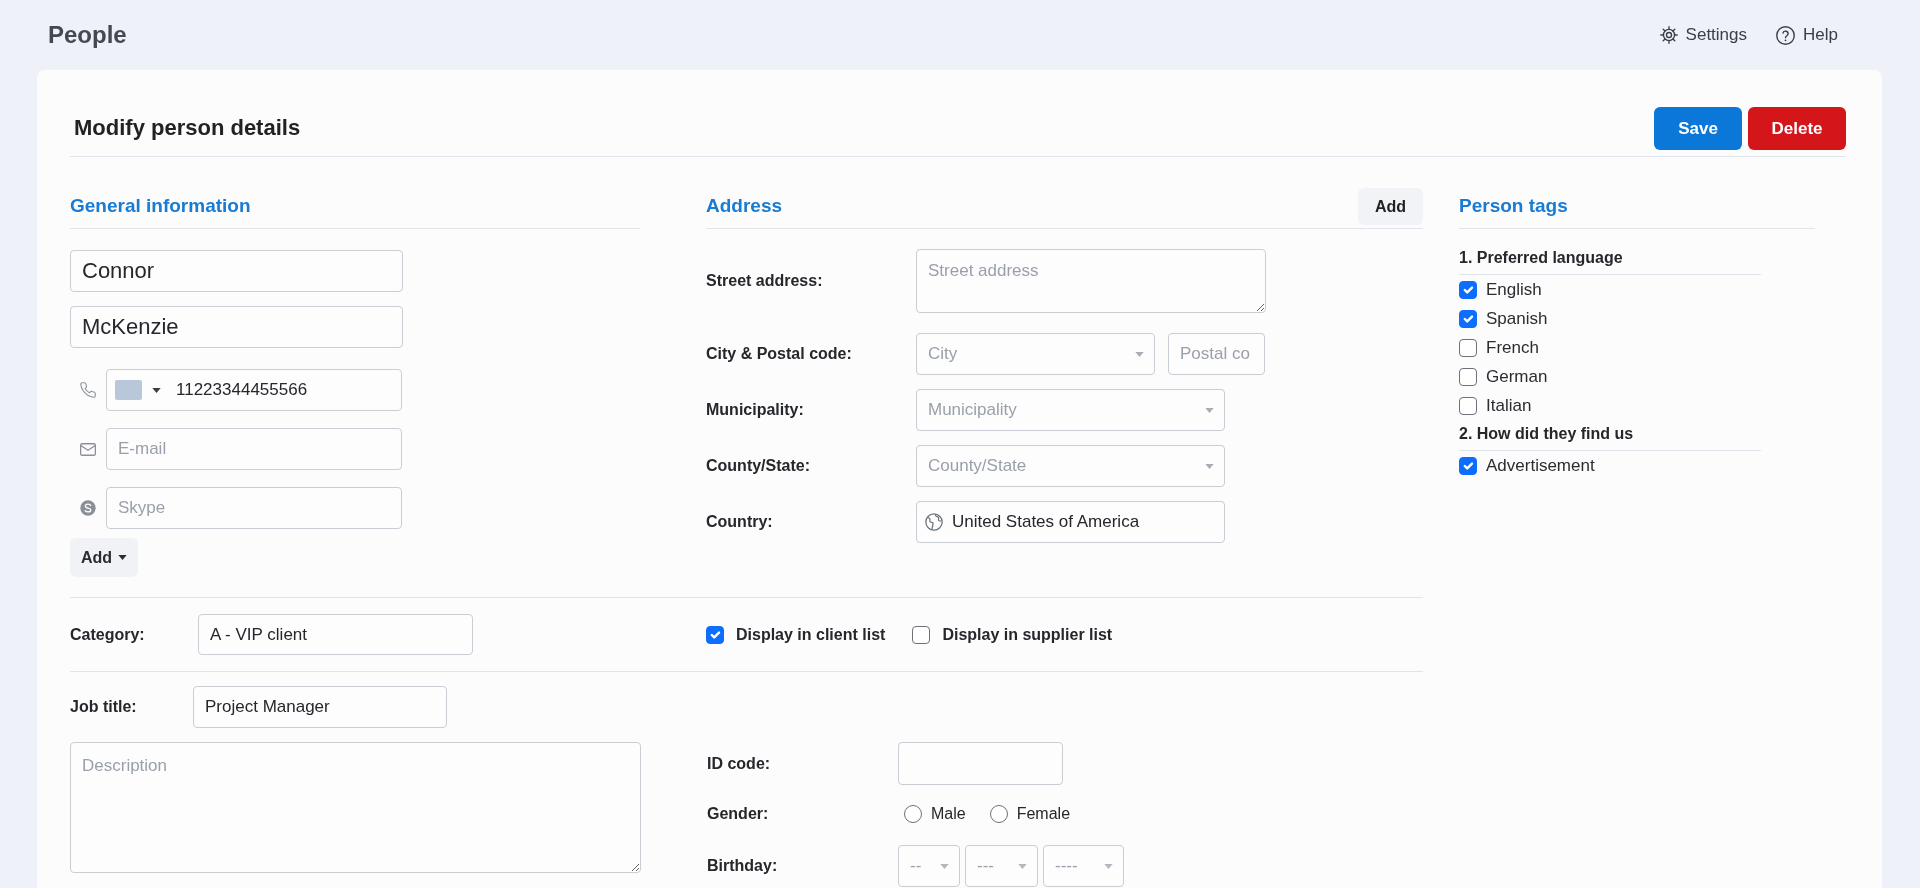 This screenshot has width=1920, height=888. I want to click on section-heading: Person tags, so click(1513, 206).